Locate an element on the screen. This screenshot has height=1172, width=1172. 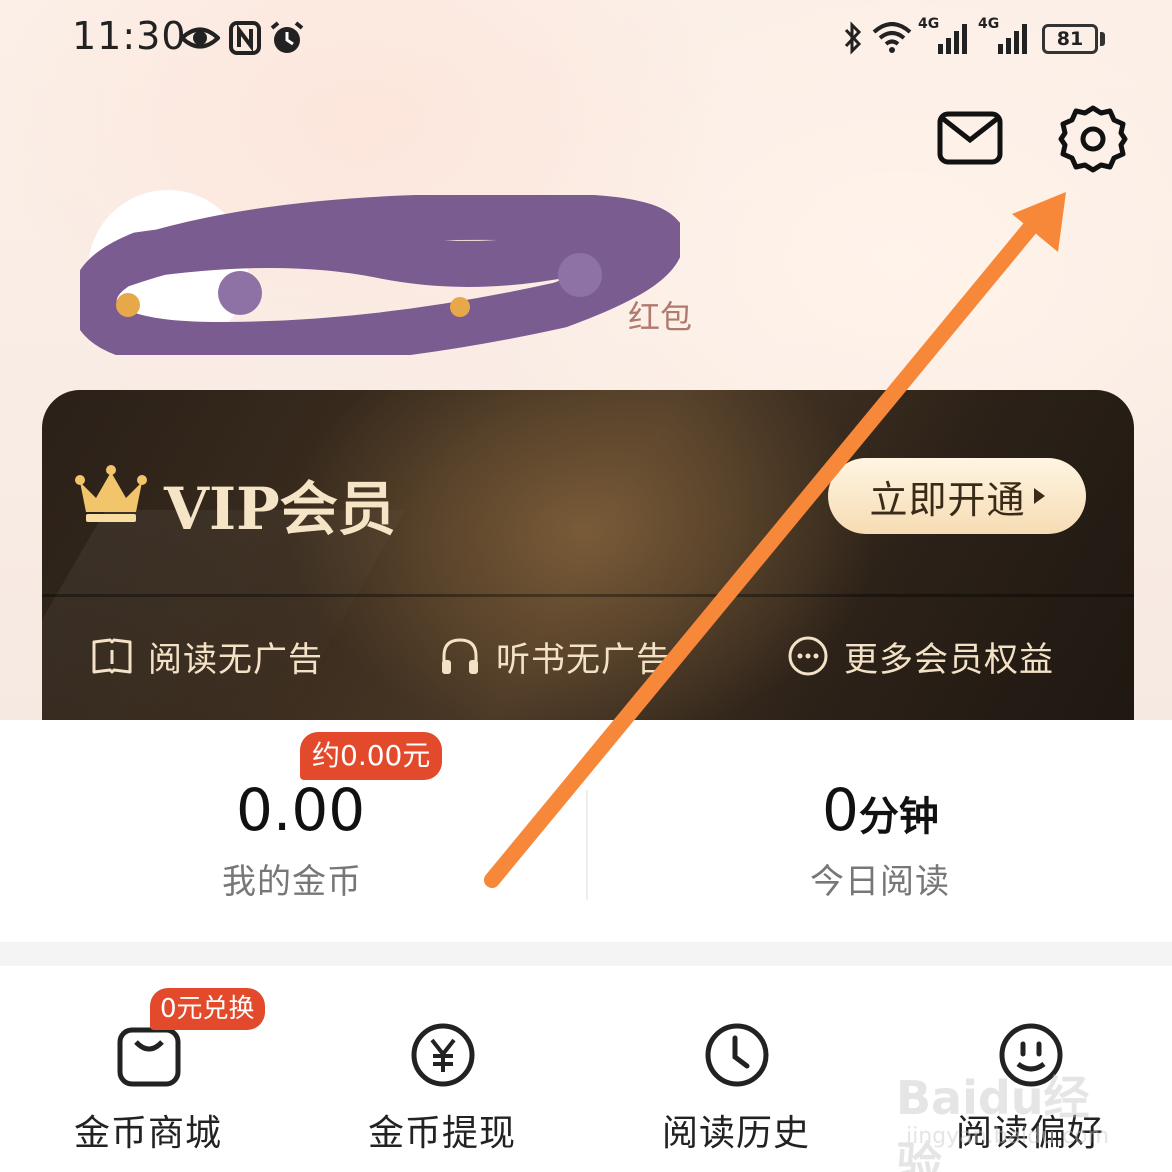
headphones-icon is located at coordinates (460, 656).